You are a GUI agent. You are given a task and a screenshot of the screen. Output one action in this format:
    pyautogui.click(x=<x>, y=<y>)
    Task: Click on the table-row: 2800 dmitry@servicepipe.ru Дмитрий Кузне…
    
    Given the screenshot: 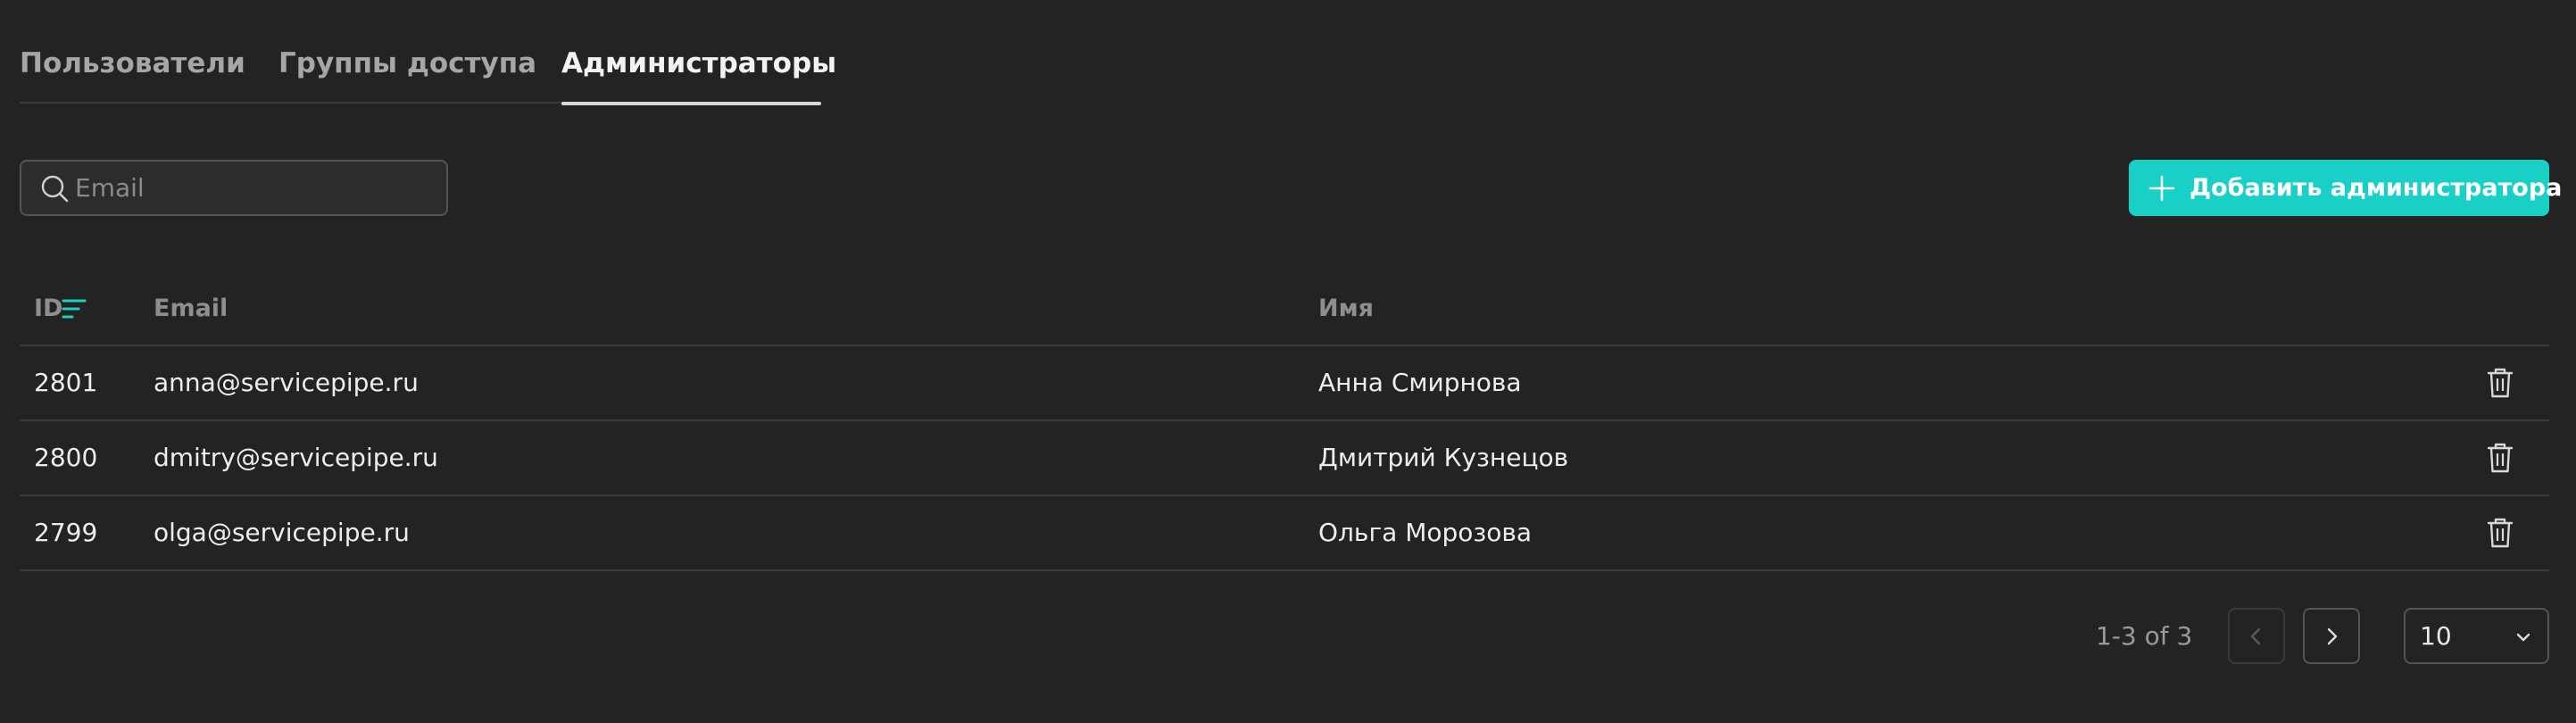 What is the action you would take?
    pyautogui.click(x=1285, y=458)
    